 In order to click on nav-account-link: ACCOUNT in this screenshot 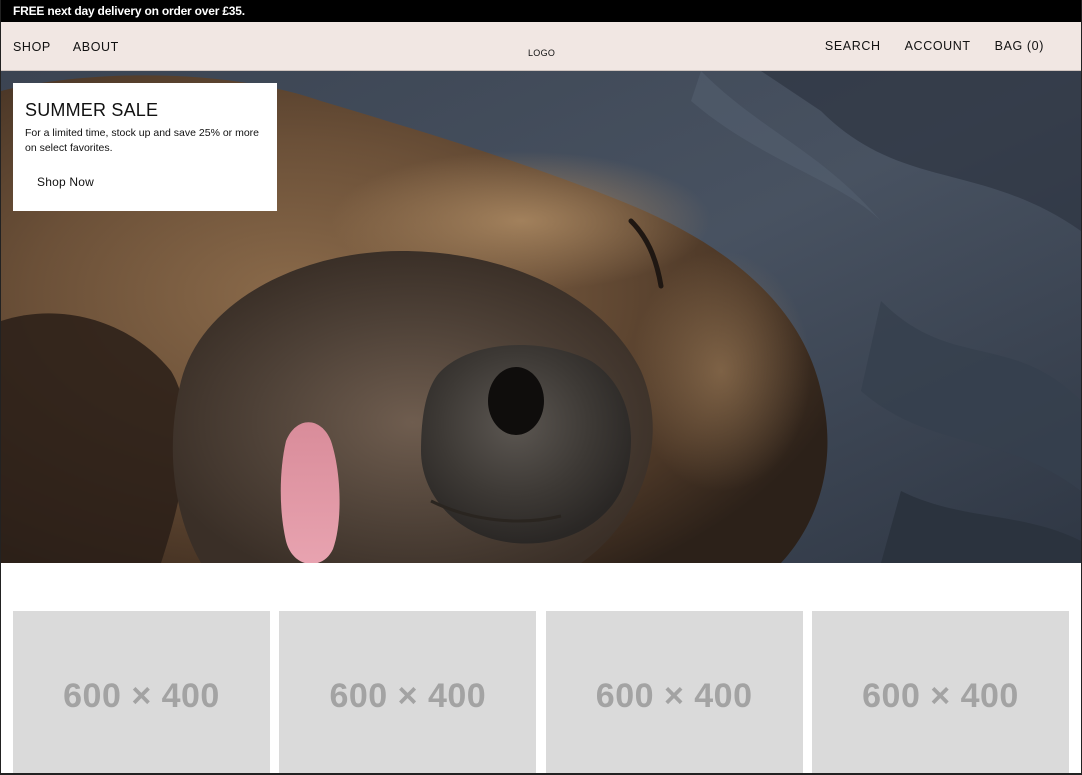, I will do `click(938, 46)`.